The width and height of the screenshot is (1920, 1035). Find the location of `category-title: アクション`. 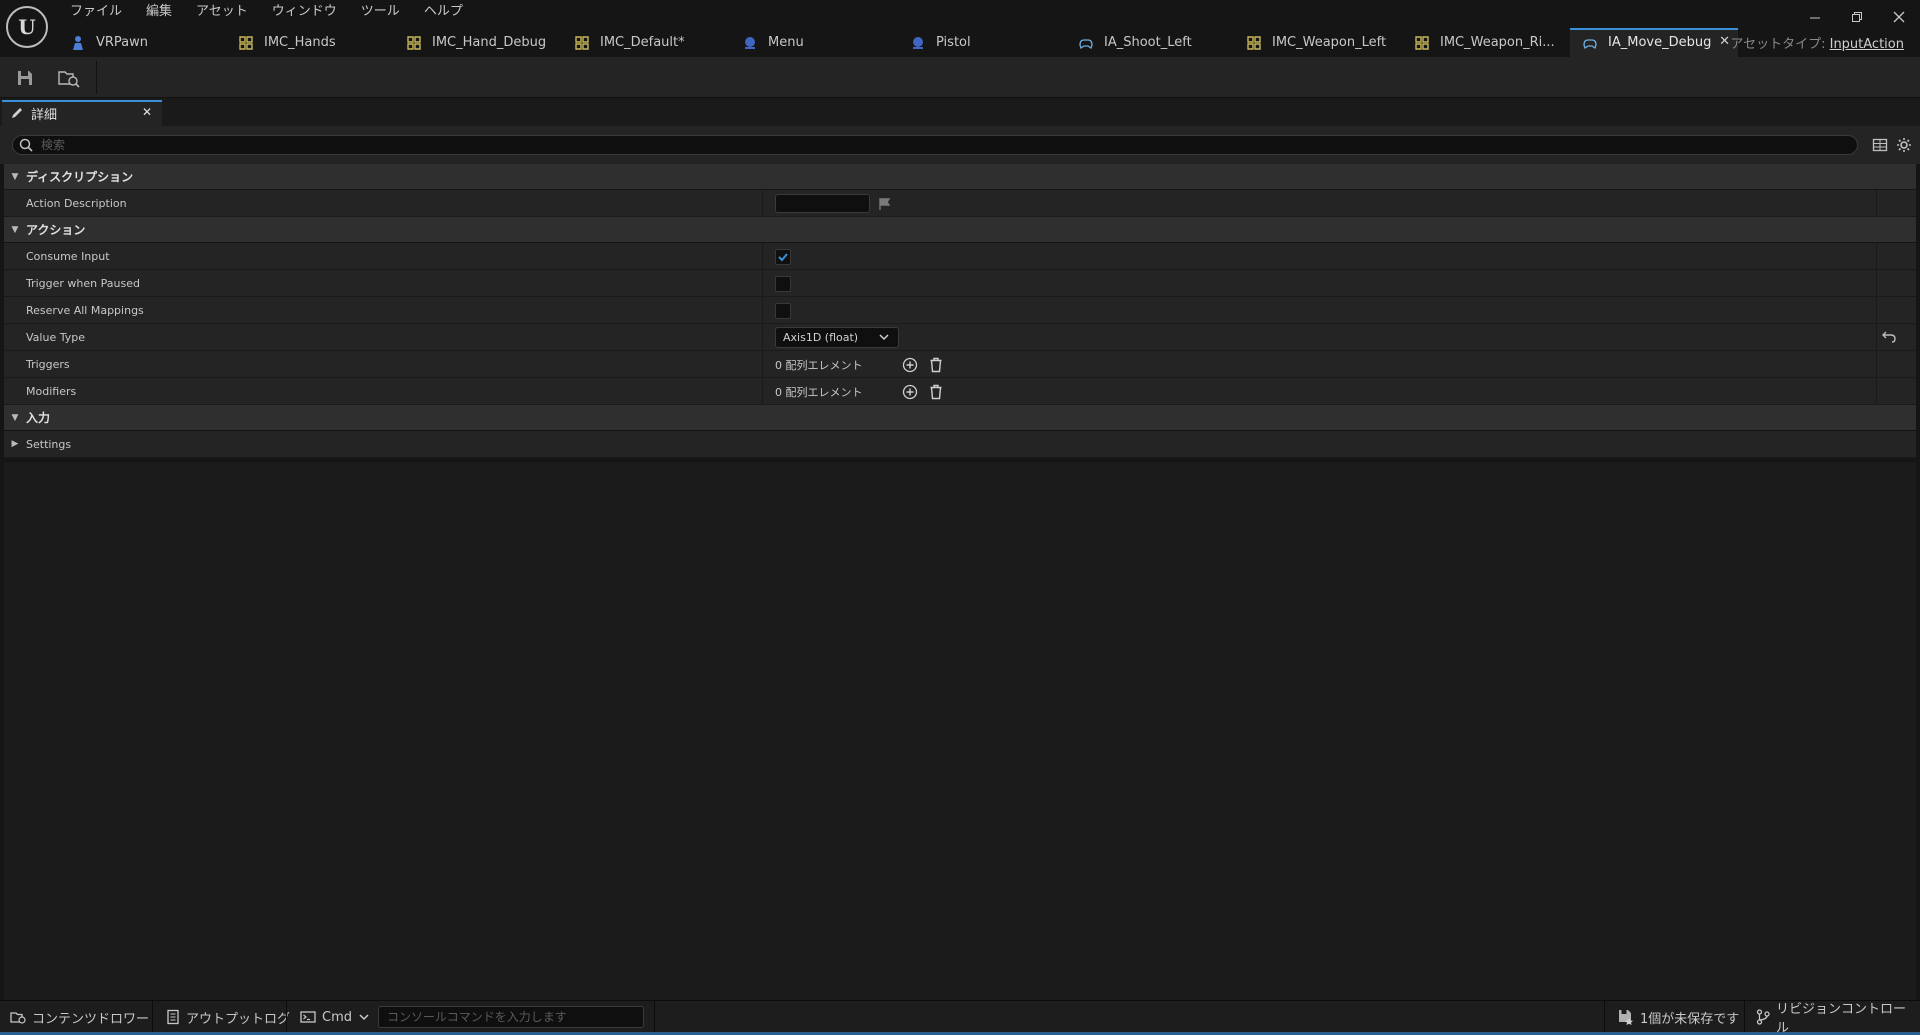

category-title: アクション is located at coordinates (56, 230).